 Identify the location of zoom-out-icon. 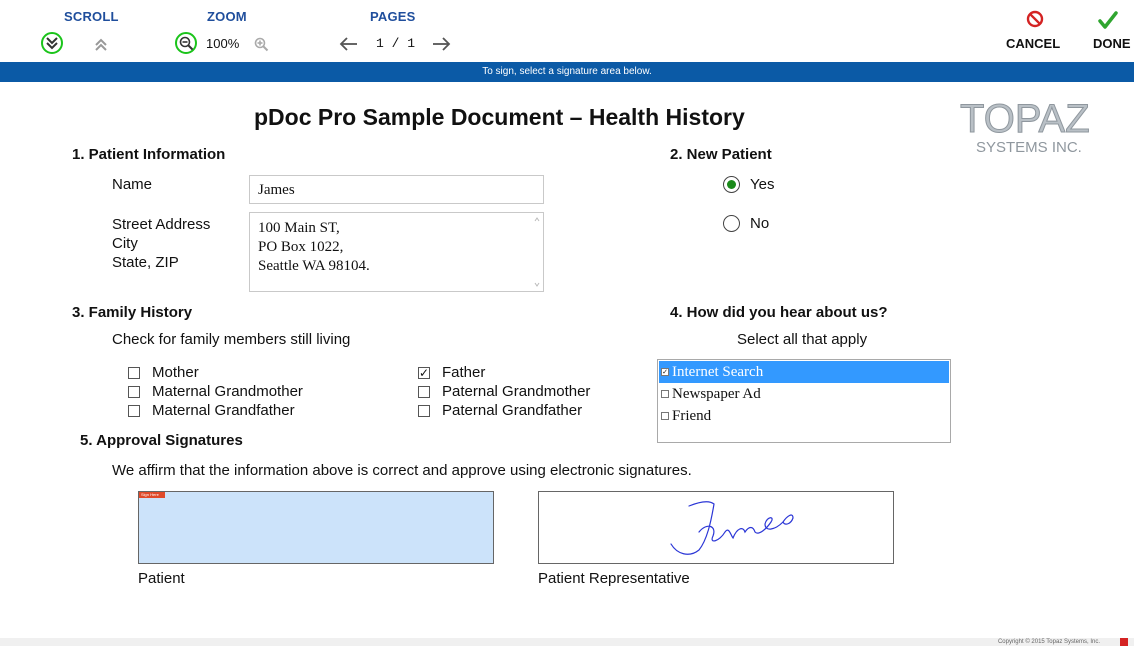
(186, 43).